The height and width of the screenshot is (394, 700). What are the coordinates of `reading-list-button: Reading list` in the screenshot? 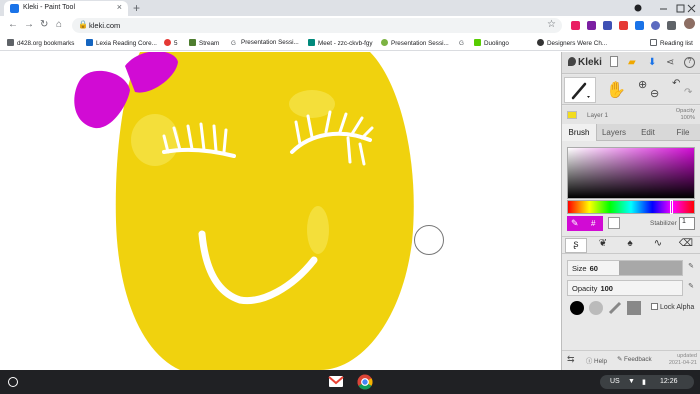 It's located at (671, 43).